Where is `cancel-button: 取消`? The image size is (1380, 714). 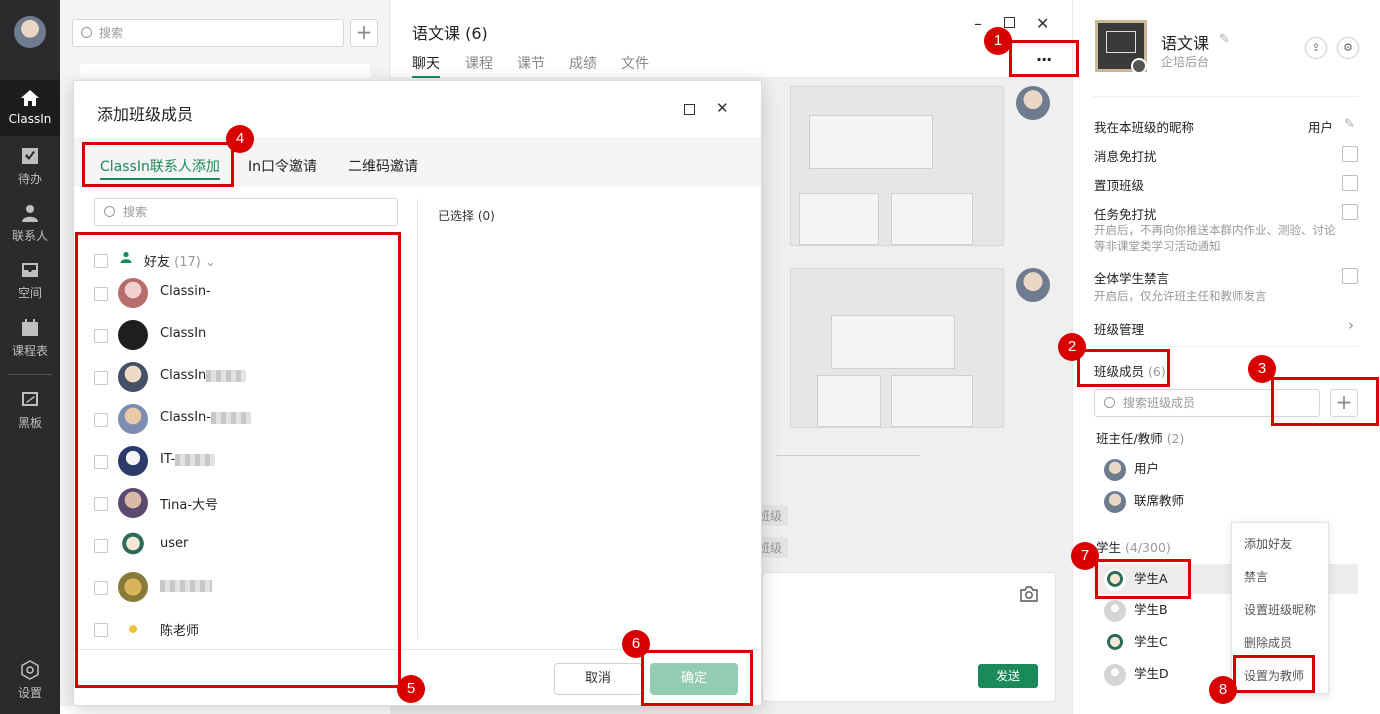 cancel-button: 取消 is located at coordinates (598, 679).